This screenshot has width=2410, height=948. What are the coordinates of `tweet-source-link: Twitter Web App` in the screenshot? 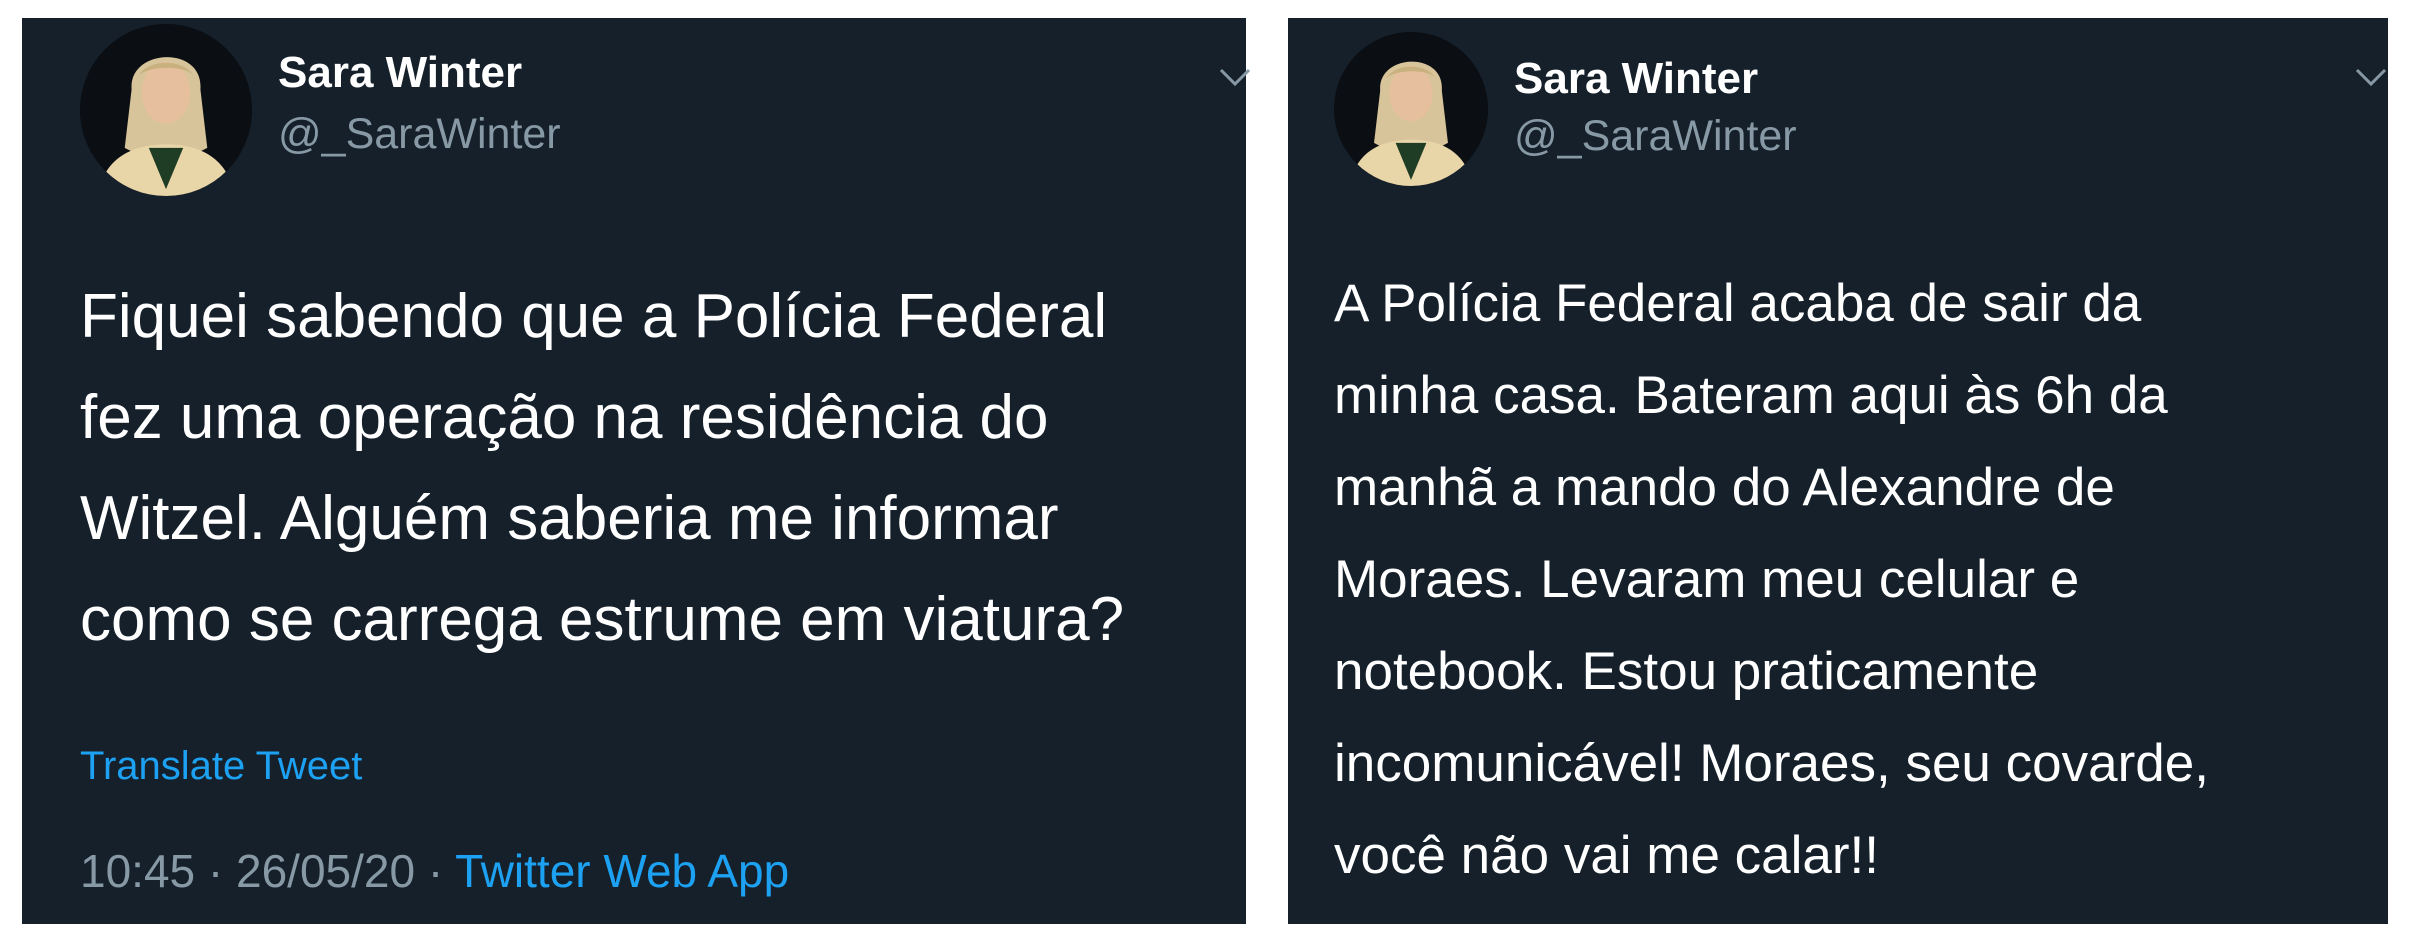 It's located at (622, 871).